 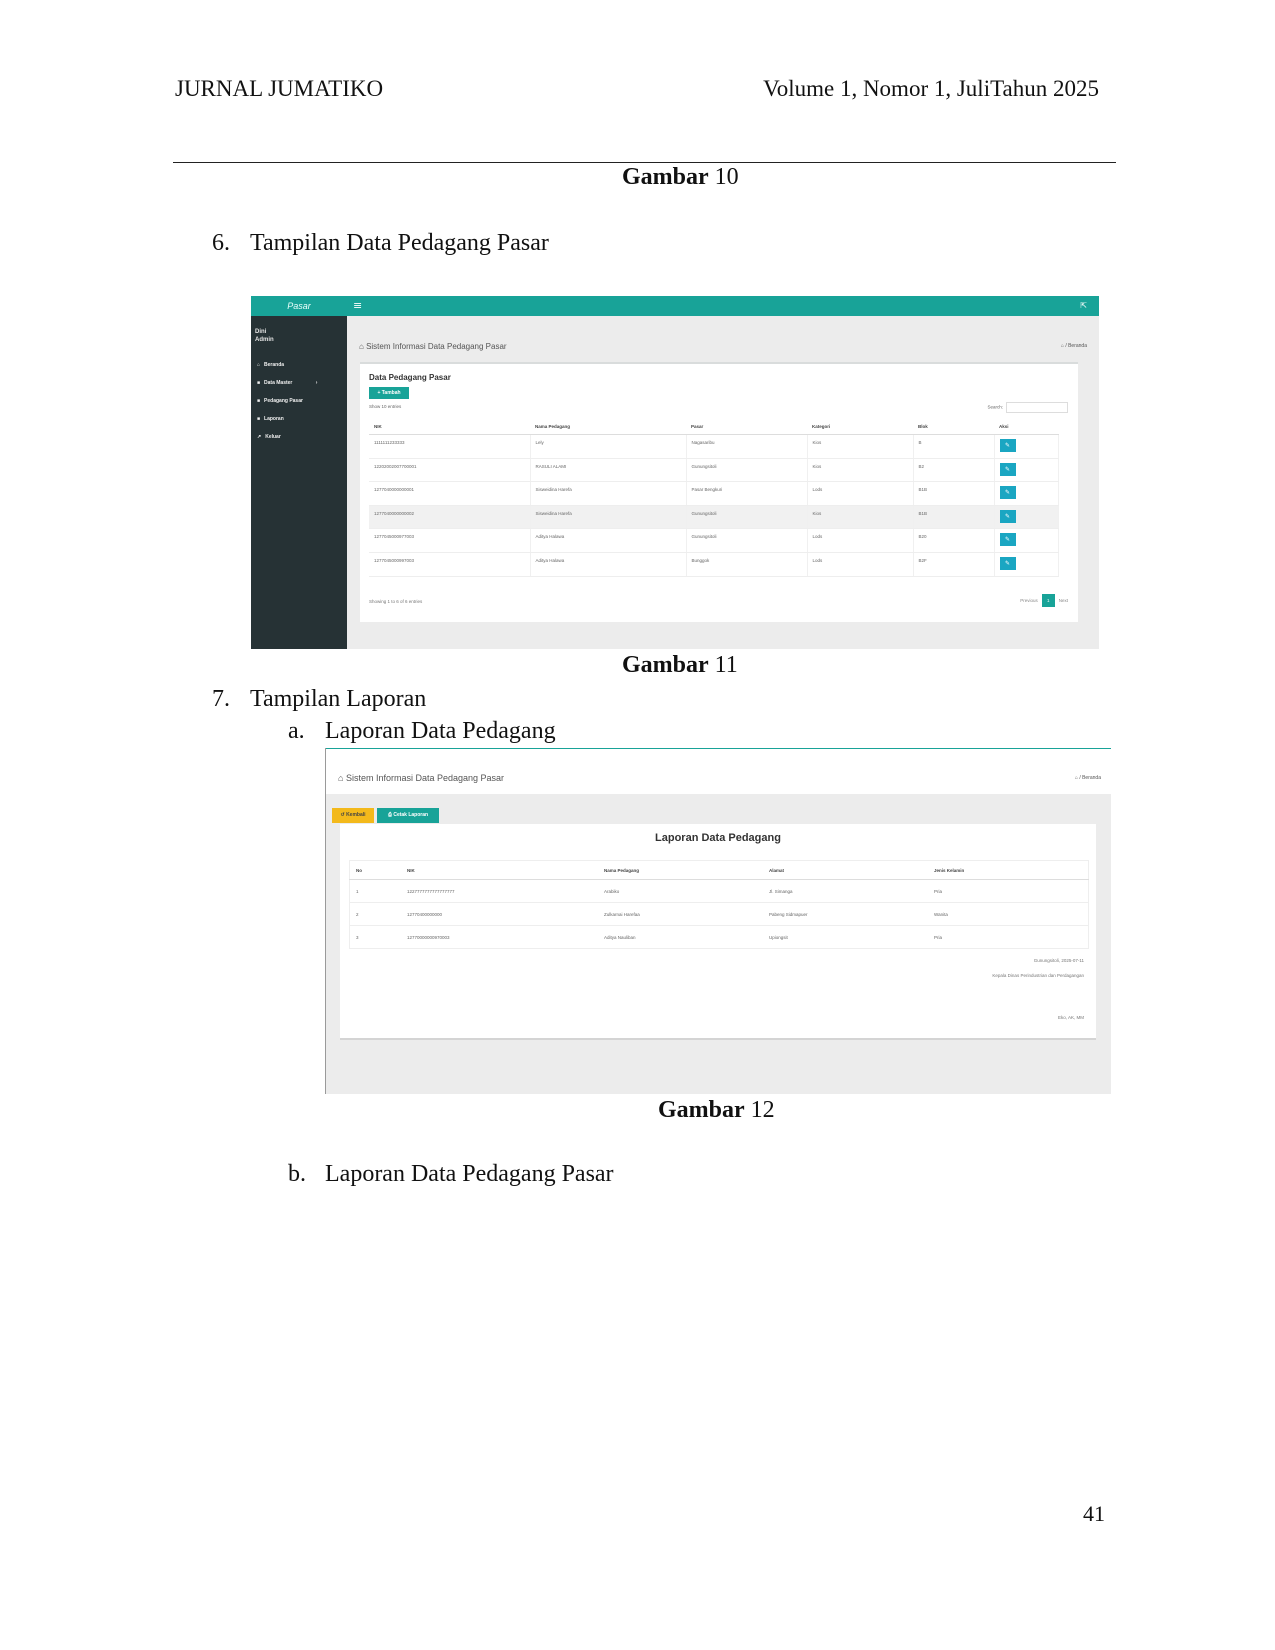 I want to click on column-header: Nama Pedagang, so click(x=608, y=426).